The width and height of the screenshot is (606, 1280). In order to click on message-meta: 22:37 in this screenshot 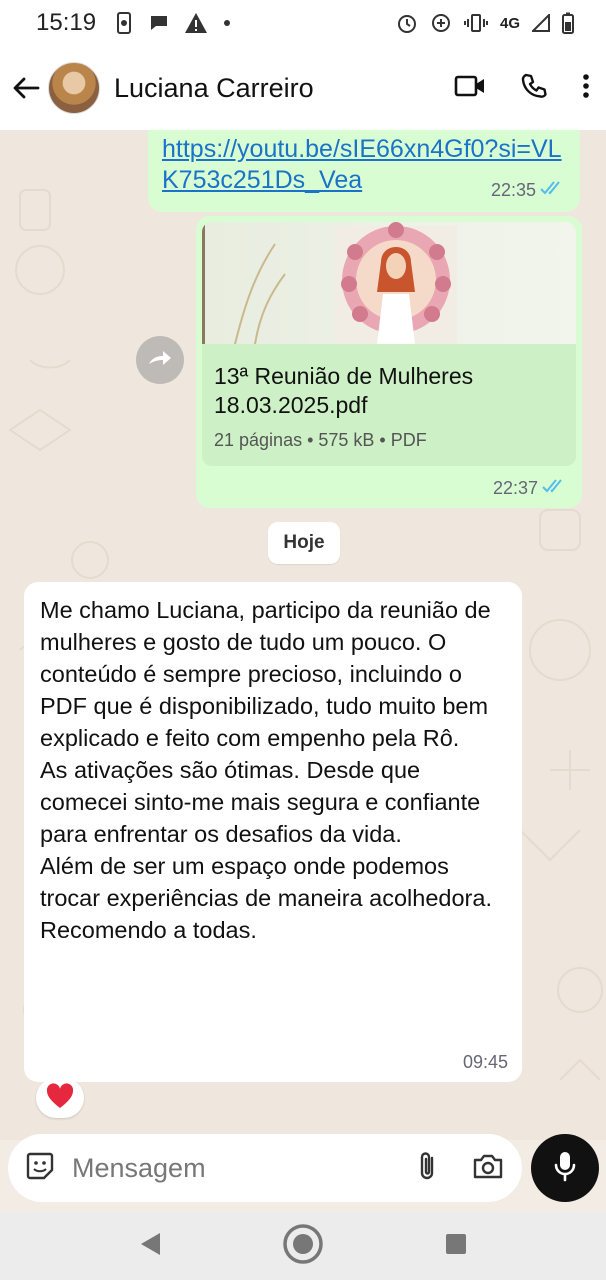, I will do `click(530, 488)`.